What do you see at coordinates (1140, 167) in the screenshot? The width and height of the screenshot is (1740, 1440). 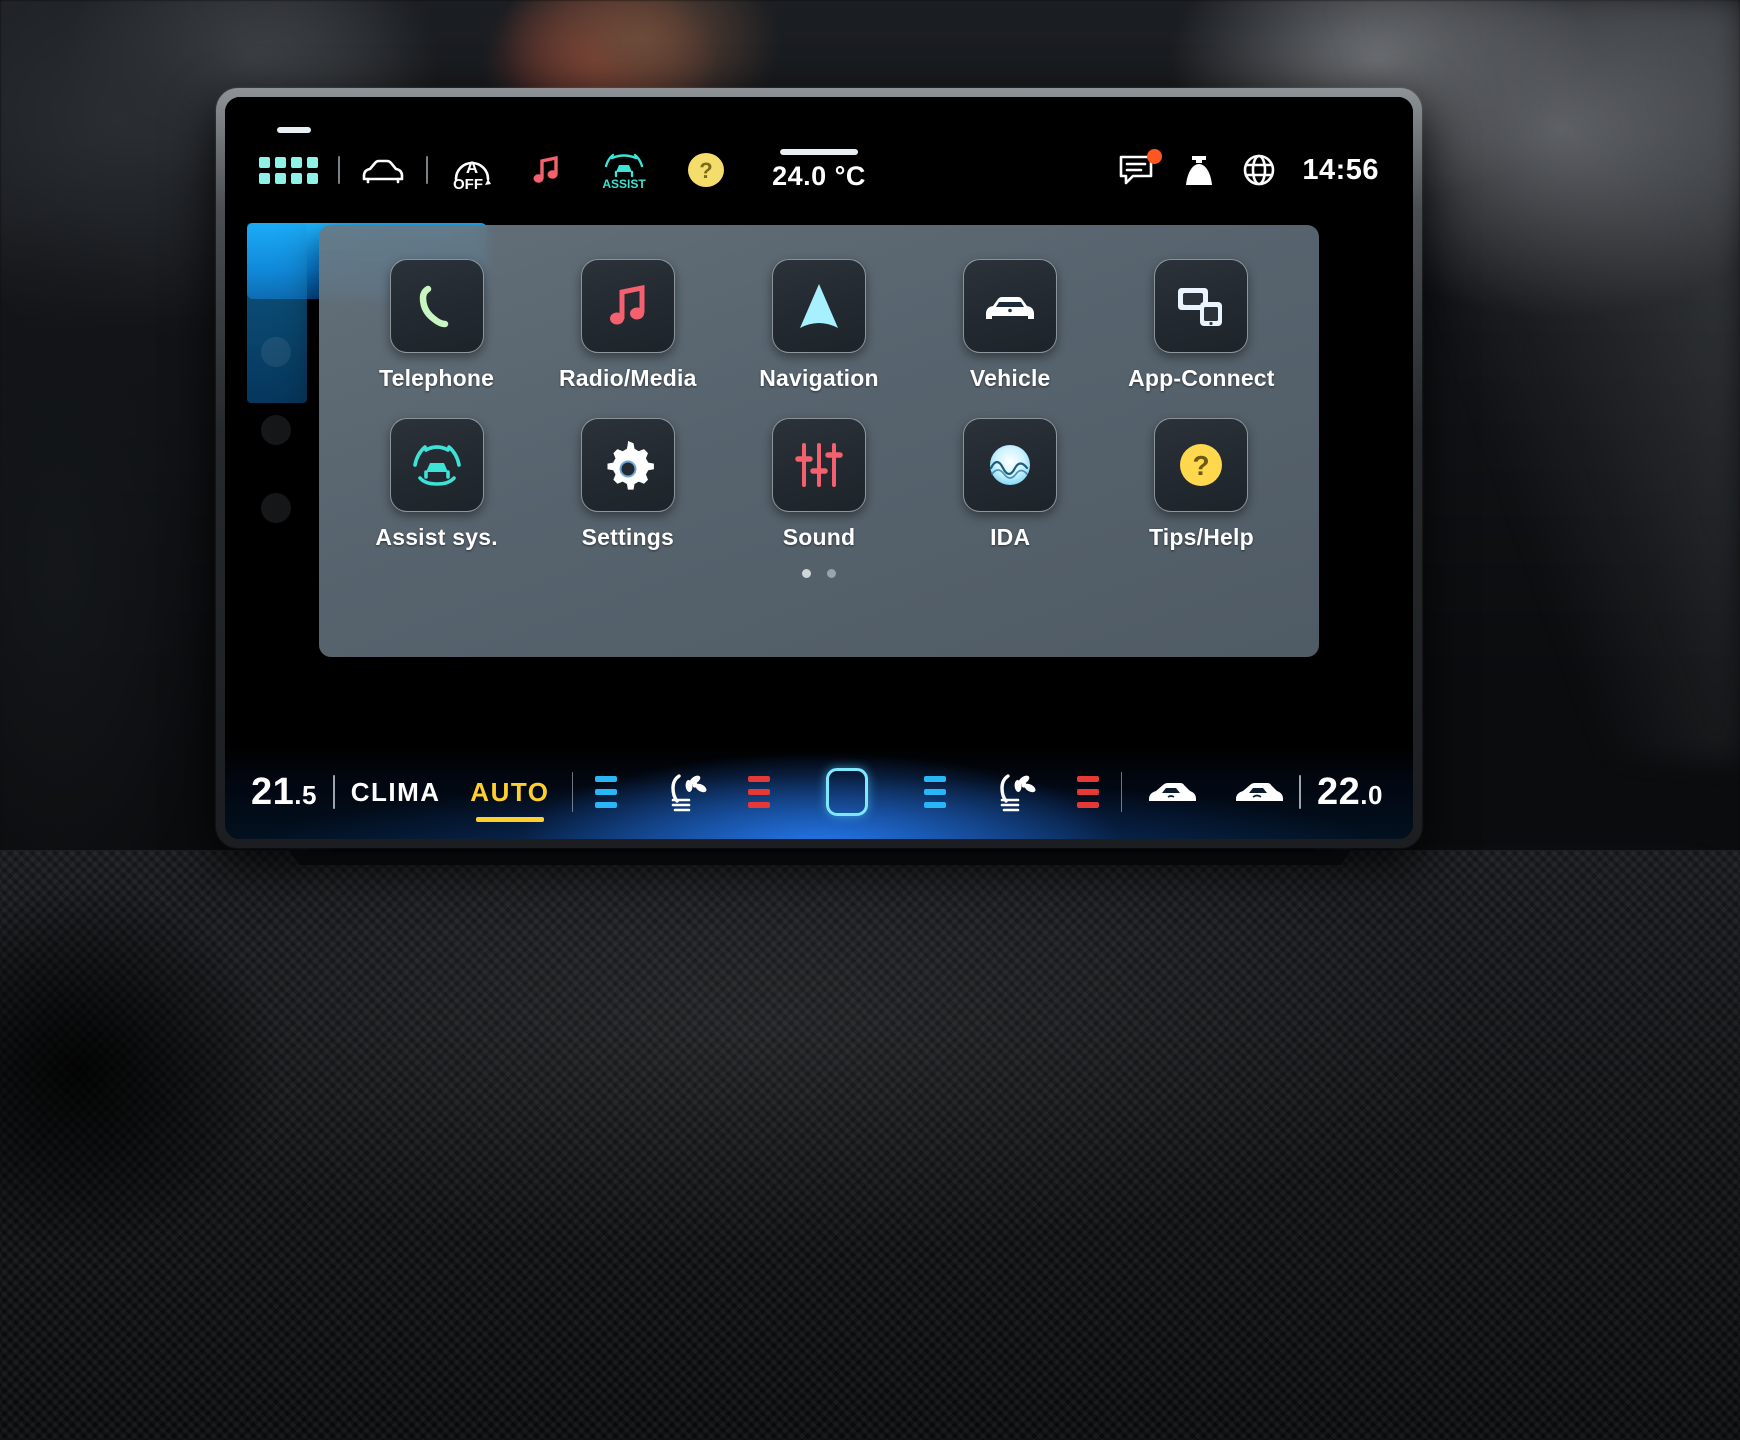 I see `message-bubble-icon` at bounding box center [1140, 167].